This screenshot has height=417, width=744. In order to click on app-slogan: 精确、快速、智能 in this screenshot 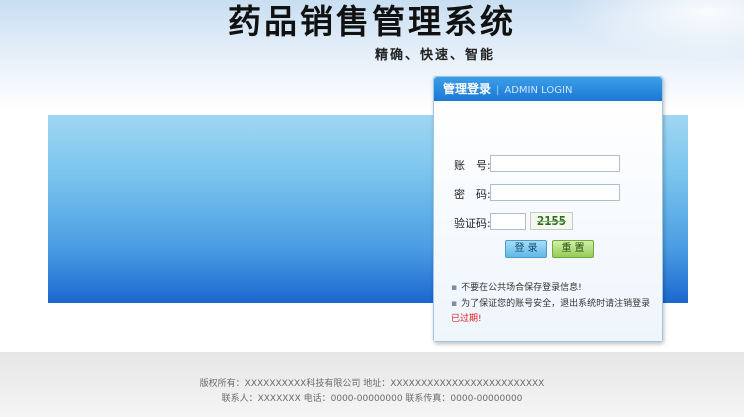, I will do `click(435, 55)`.